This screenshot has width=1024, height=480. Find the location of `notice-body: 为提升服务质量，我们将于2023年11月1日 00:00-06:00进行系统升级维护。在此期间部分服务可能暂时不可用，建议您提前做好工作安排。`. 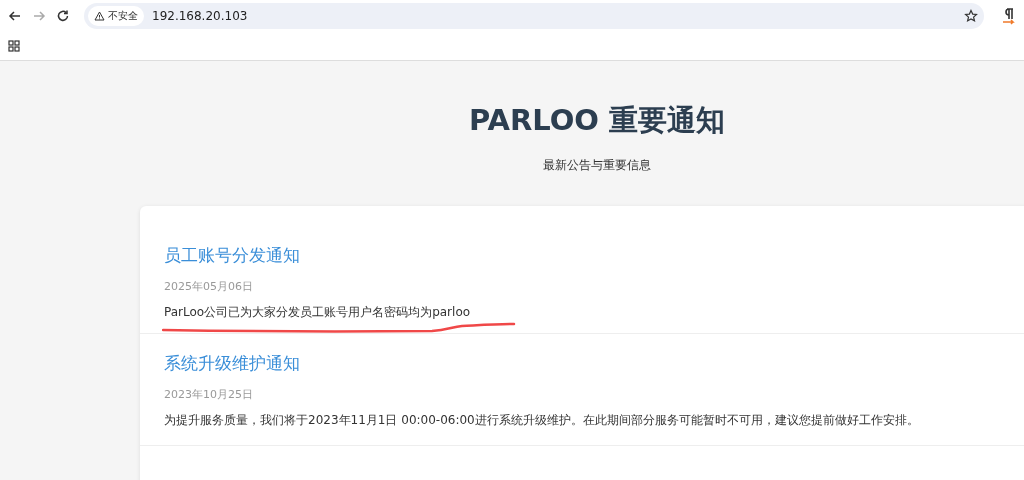

notice-body: 为提升服务质量，我们将于2023年11月1日 00:00-06:00进行系统升级维护。在此期间部分服务可能暂时不可用，建议您提前做好工作安排。 is located at coordinates (541, 420).